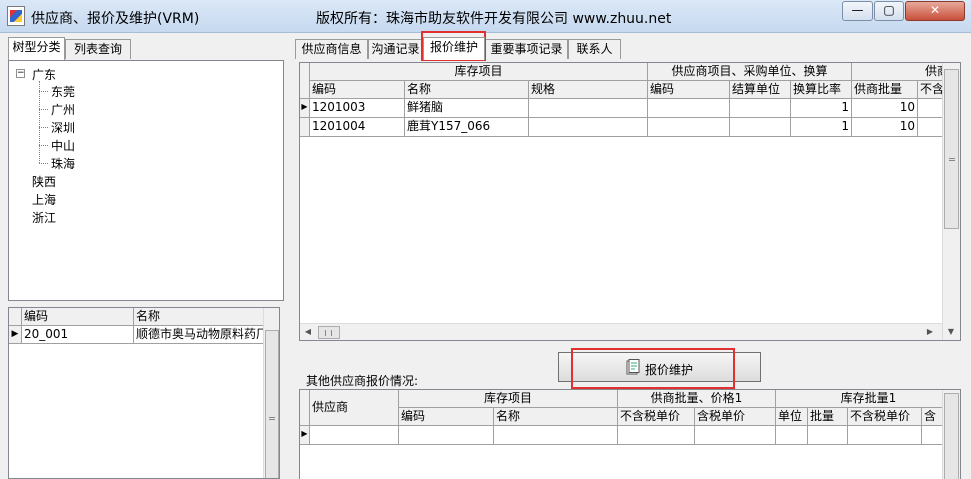  I want to click on close-button: ✕, so click(935, 11).